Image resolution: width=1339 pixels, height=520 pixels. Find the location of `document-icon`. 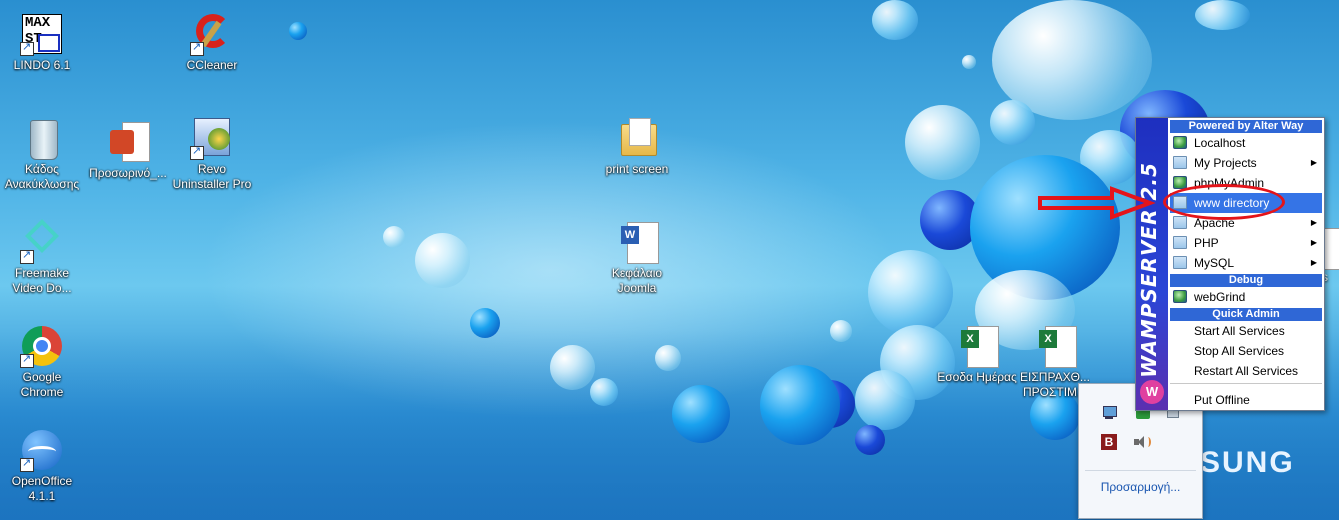

document-icon is located at coordinates (128, 142).